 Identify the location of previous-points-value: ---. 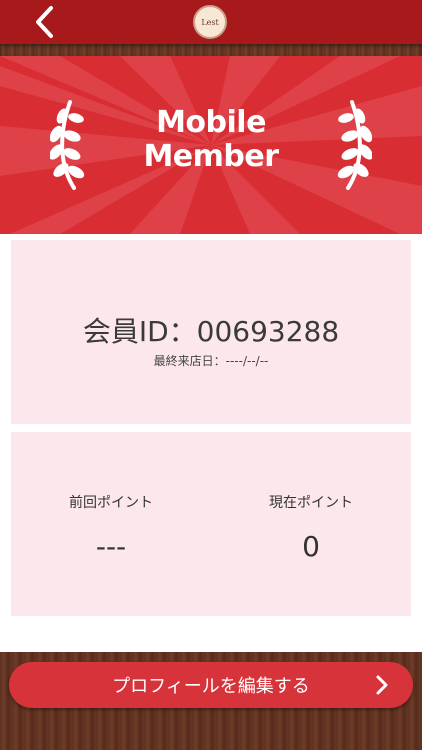
(111, 546).